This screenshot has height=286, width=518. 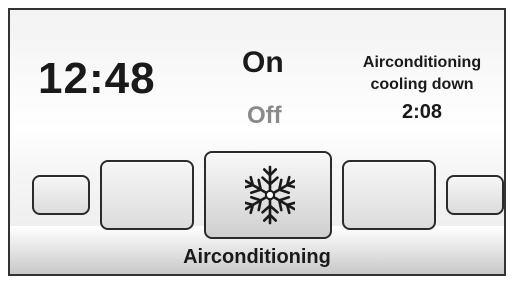 I want to click on clock-time: 12:48, so click(x=97, y=78).